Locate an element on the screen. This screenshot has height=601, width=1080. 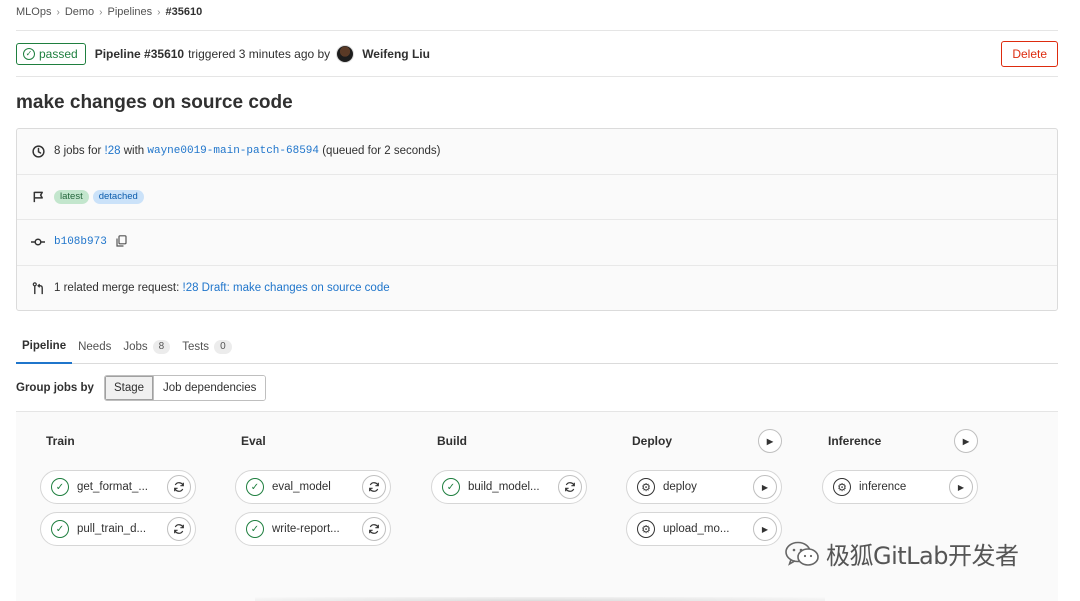
flag-icon is located at coordinates (38, 196).